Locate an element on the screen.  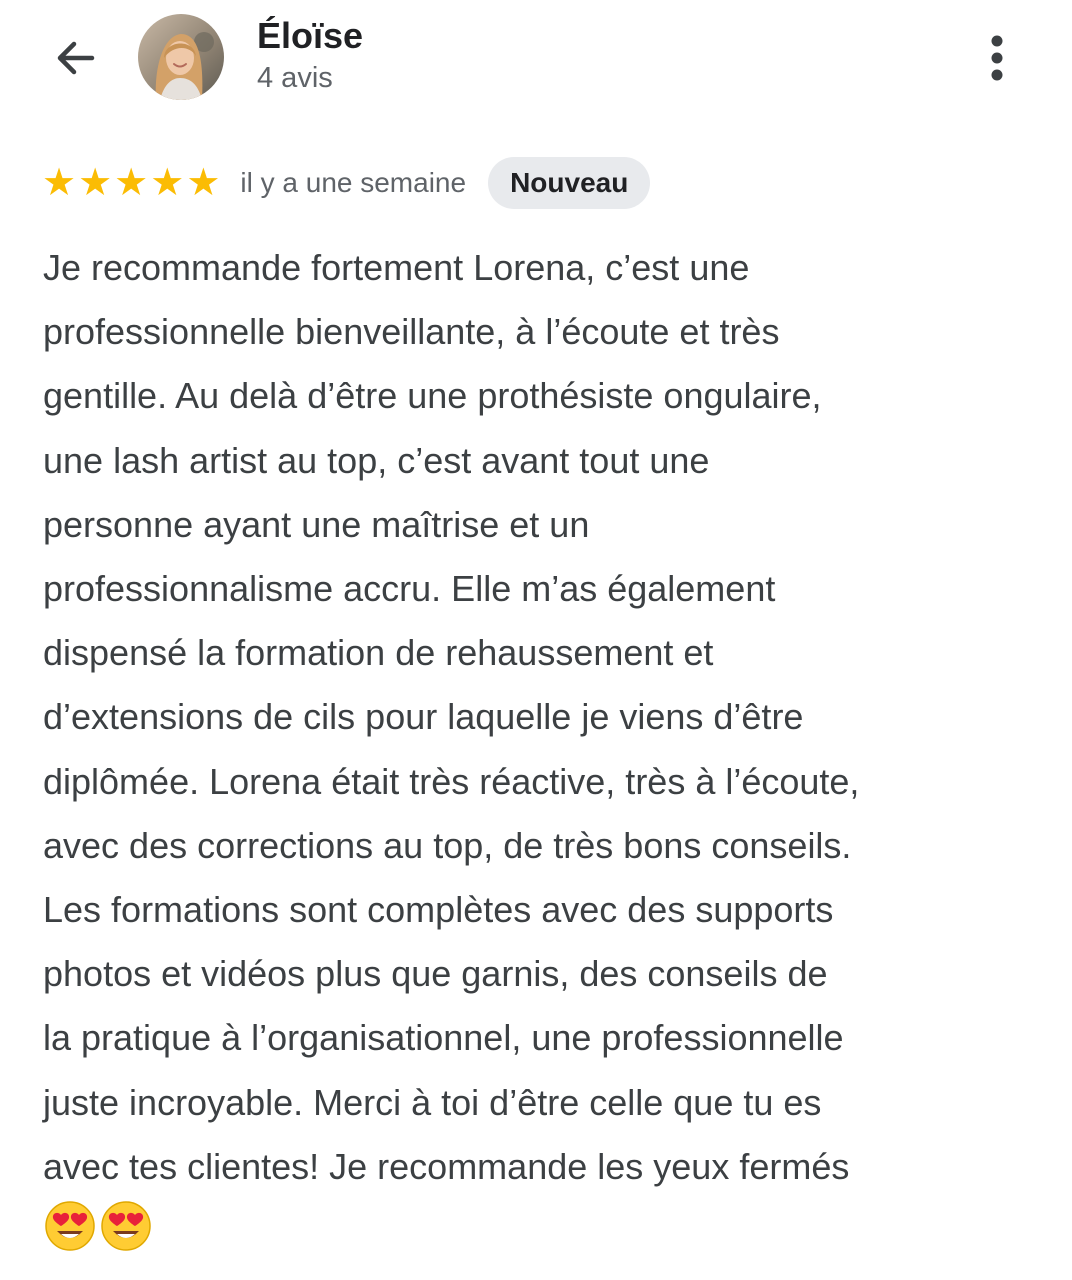
star-rating: ★ ★ ★ ★ ★ is located at coordinates (131, 183).